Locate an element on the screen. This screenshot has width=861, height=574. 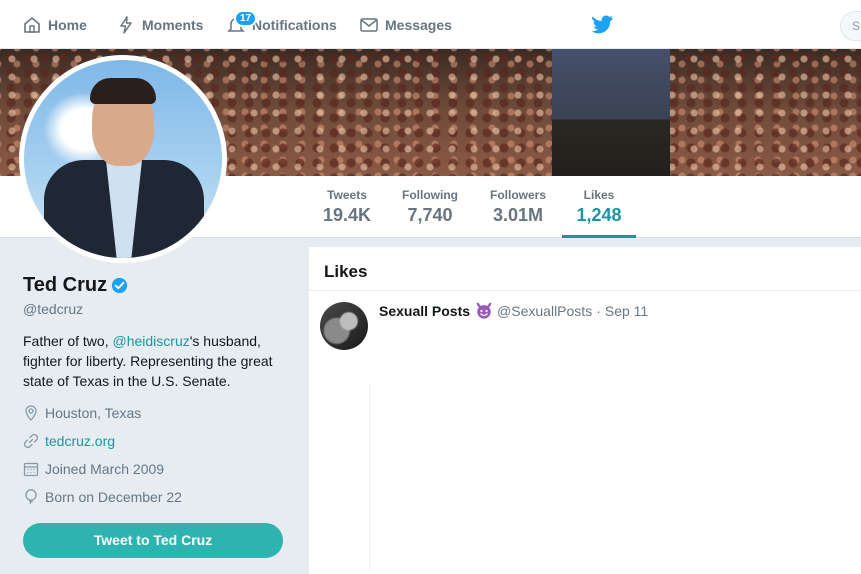
profile-avatar is located at coordinates (123, 159).